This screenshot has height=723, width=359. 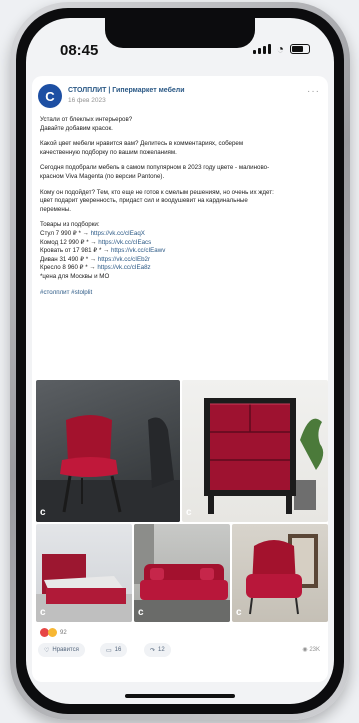 What do you see at coordinates (180, 696) in the screenshot?
I see `home-indicator` at bounding box center [180, 696].